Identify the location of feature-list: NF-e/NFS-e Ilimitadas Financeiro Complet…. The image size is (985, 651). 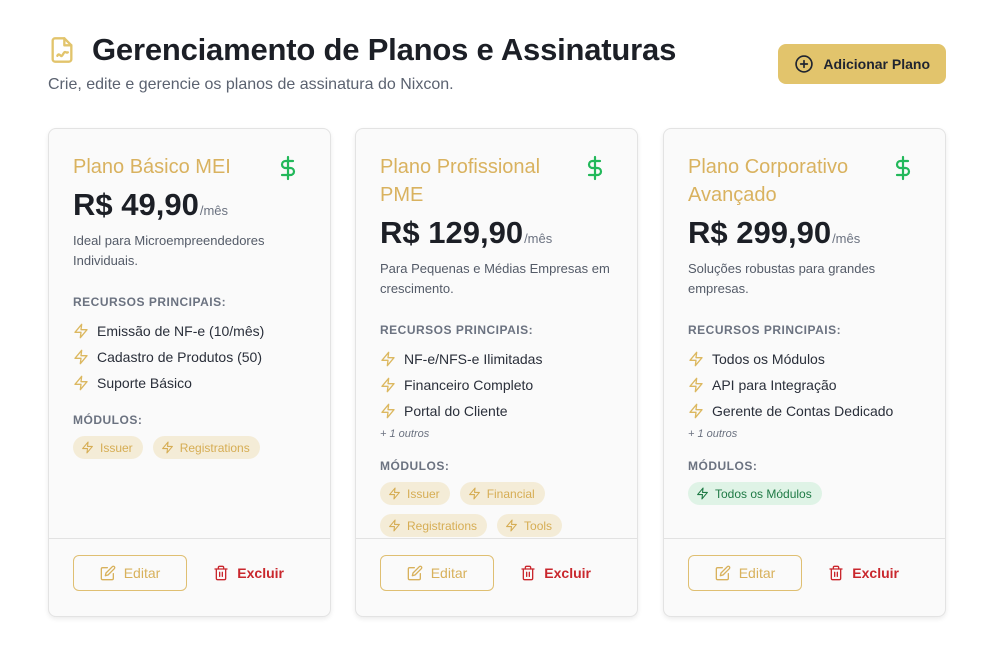
(496, 385).